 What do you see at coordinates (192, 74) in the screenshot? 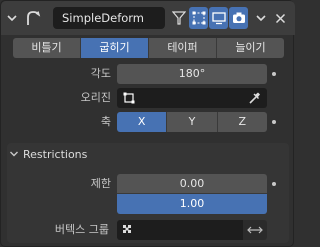
I see `angle-field: 180°` at bounding box center [192, 74].